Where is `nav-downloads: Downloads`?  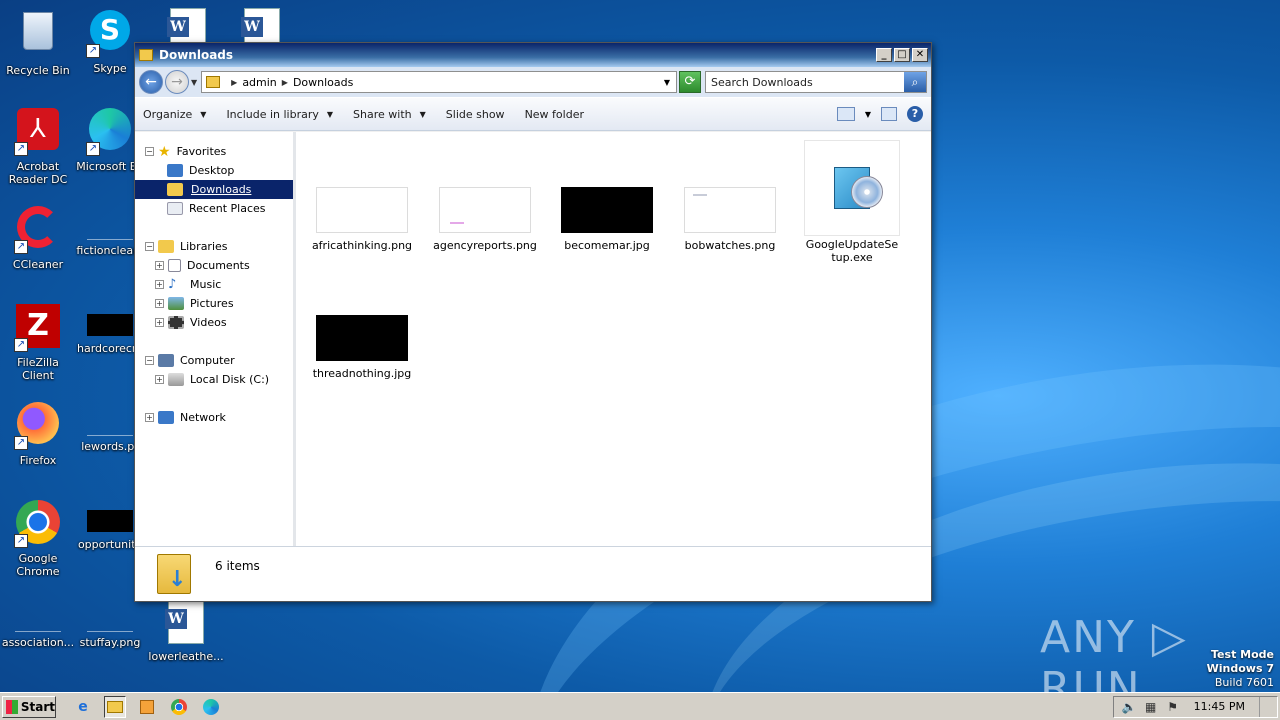
nav-downloads: Downloads is located at coordinates (214, 189).